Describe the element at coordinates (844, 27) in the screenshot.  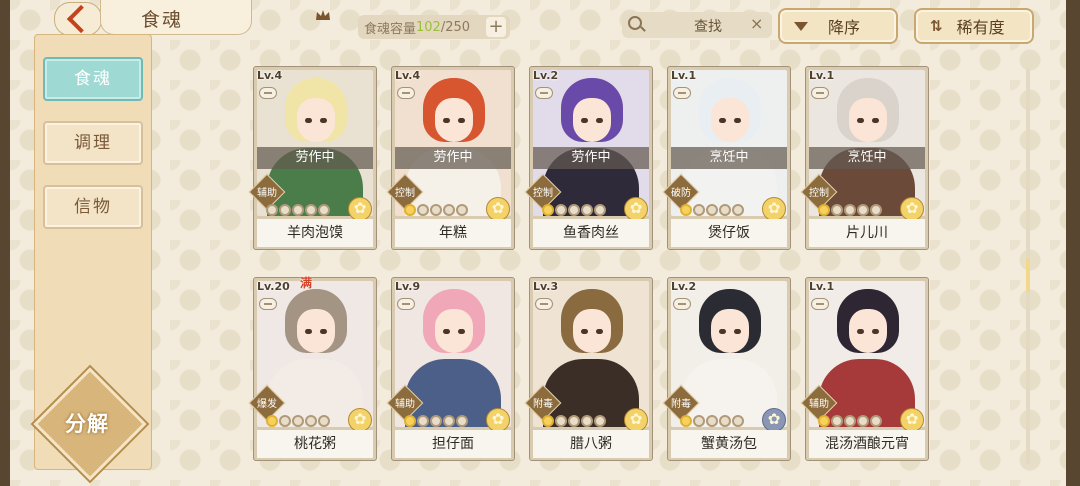
I see `sort-order-label: 降序` at that location.